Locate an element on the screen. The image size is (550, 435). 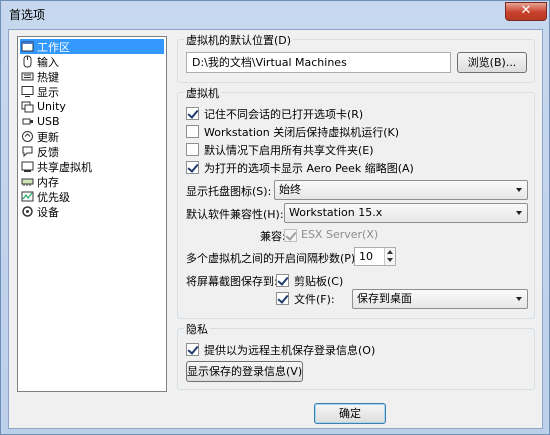
memory-icon is located at coordinates (27, 182).